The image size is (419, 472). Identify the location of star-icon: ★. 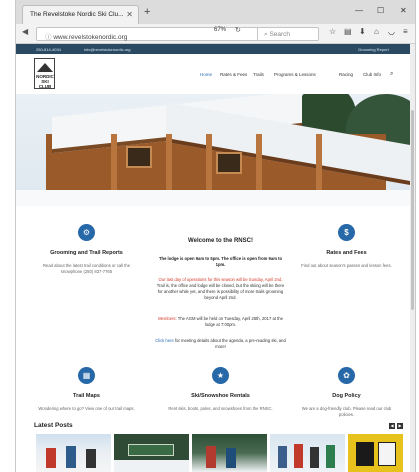
(220, 375).